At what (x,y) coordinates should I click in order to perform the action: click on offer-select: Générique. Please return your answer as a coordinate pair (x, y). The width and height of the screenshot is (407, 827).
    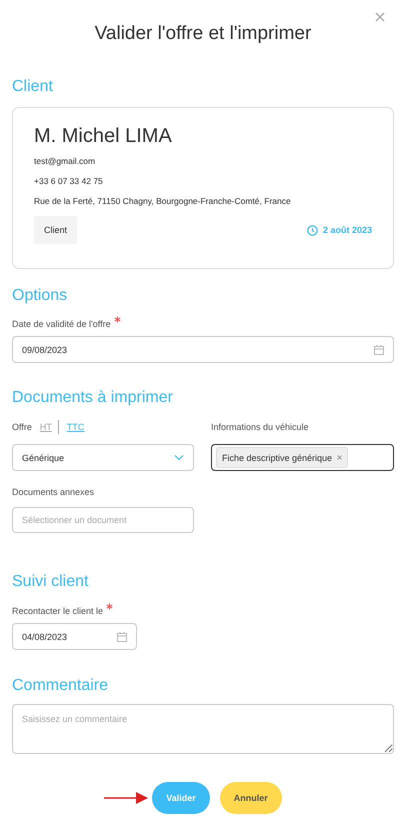
    Looking at the image, I should click on (103, 457).